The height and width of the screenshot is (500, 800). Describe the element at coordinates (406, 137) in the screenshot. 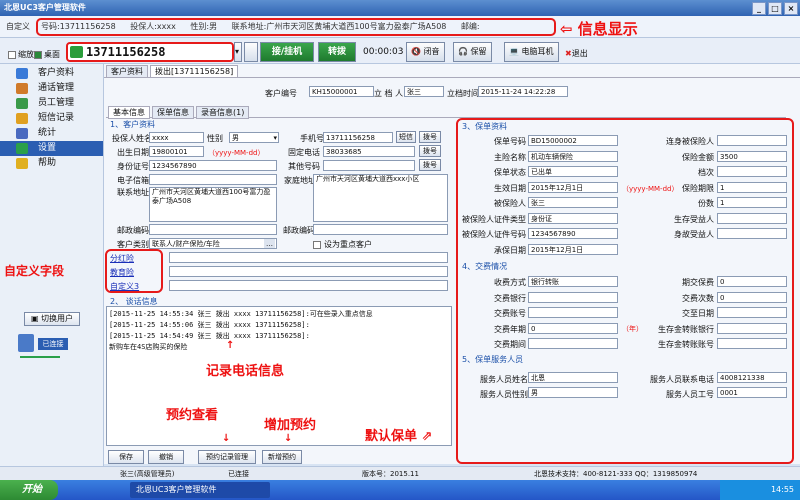

I see `sms-button: 短信` at that location.